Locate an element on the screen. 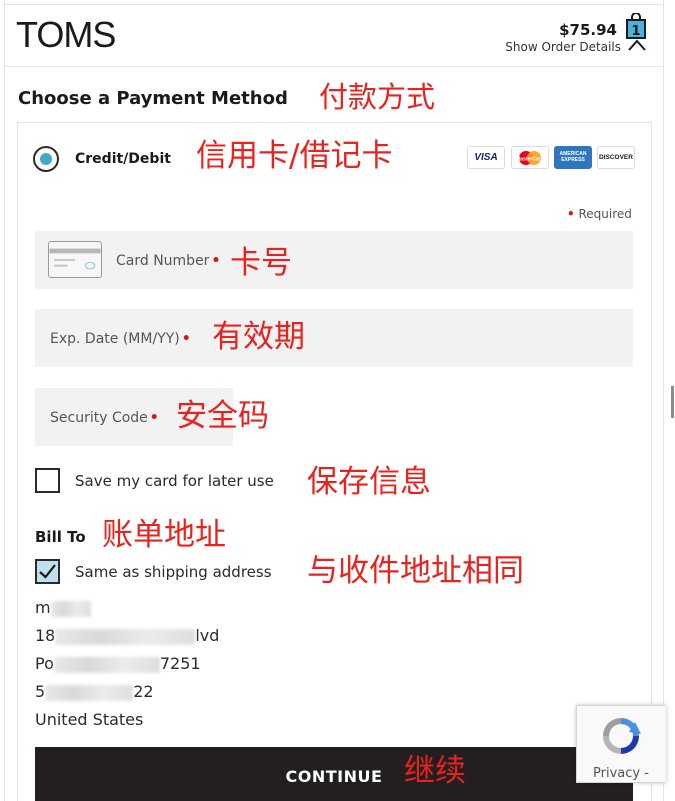  same-as-shipping-checkbox is located at coordinates (47, 571).